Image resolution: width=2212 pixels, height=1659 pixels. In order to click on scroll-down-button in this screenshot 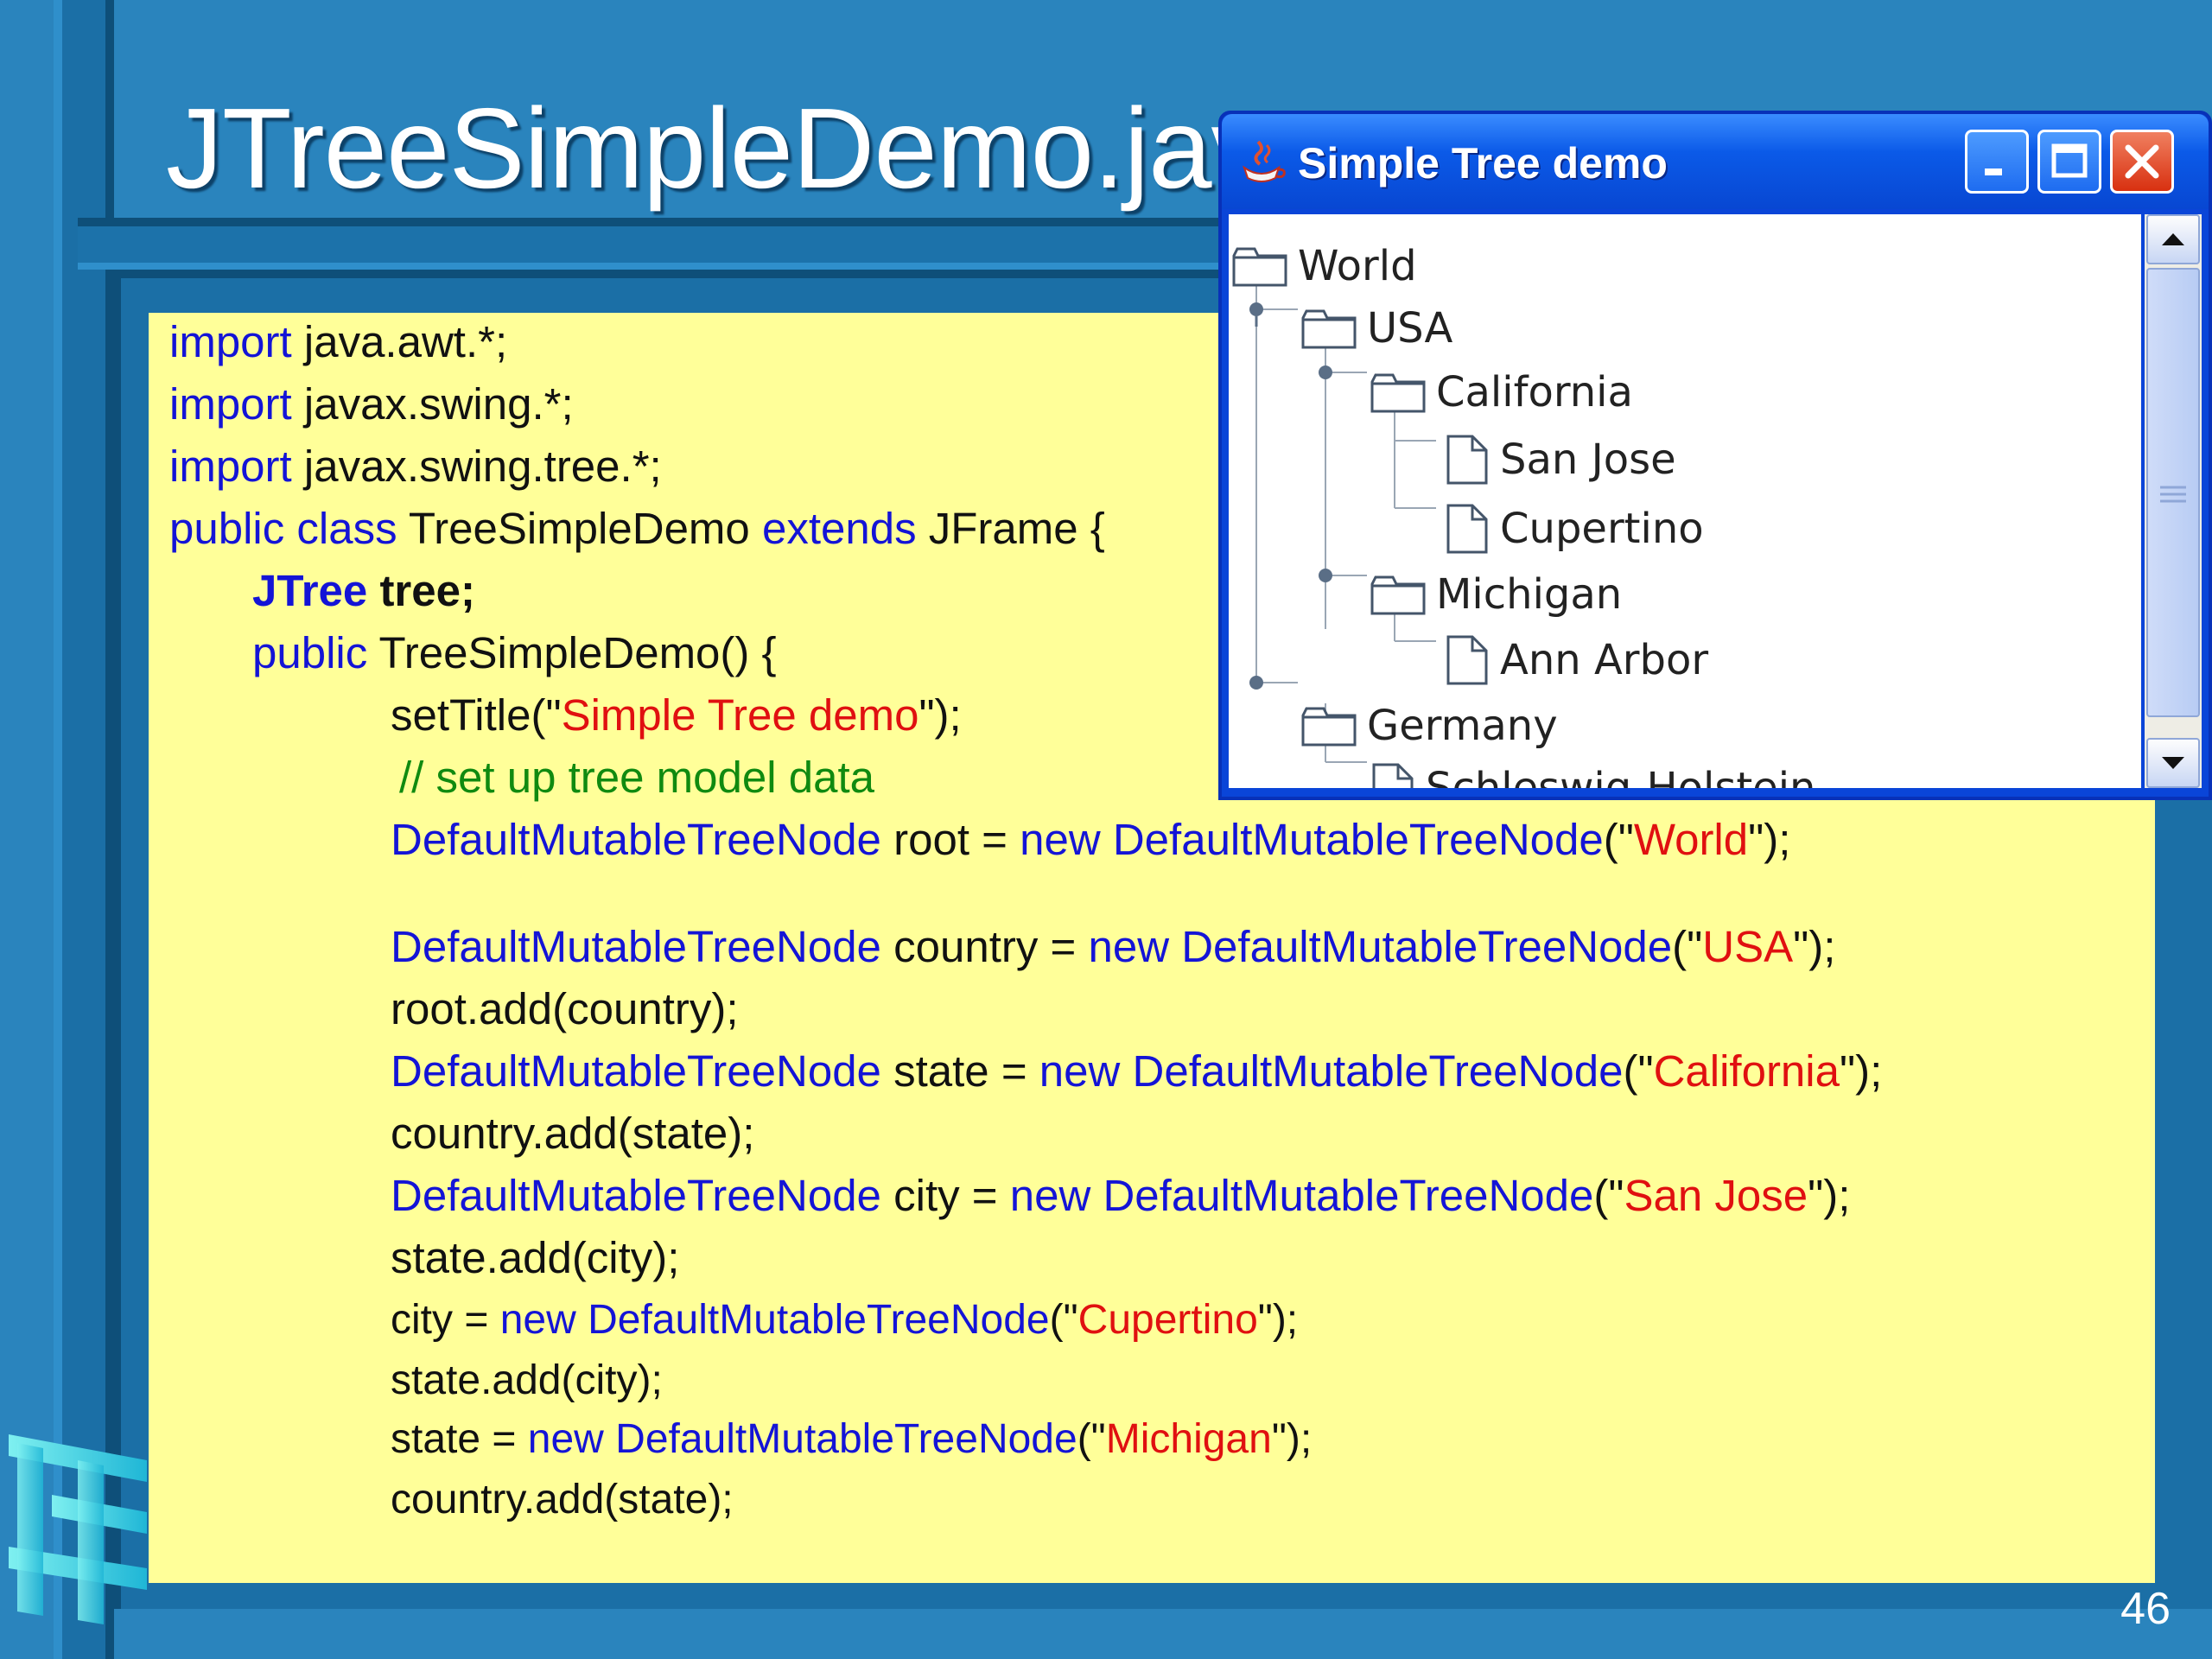, I will do `click(2173, 763)`.